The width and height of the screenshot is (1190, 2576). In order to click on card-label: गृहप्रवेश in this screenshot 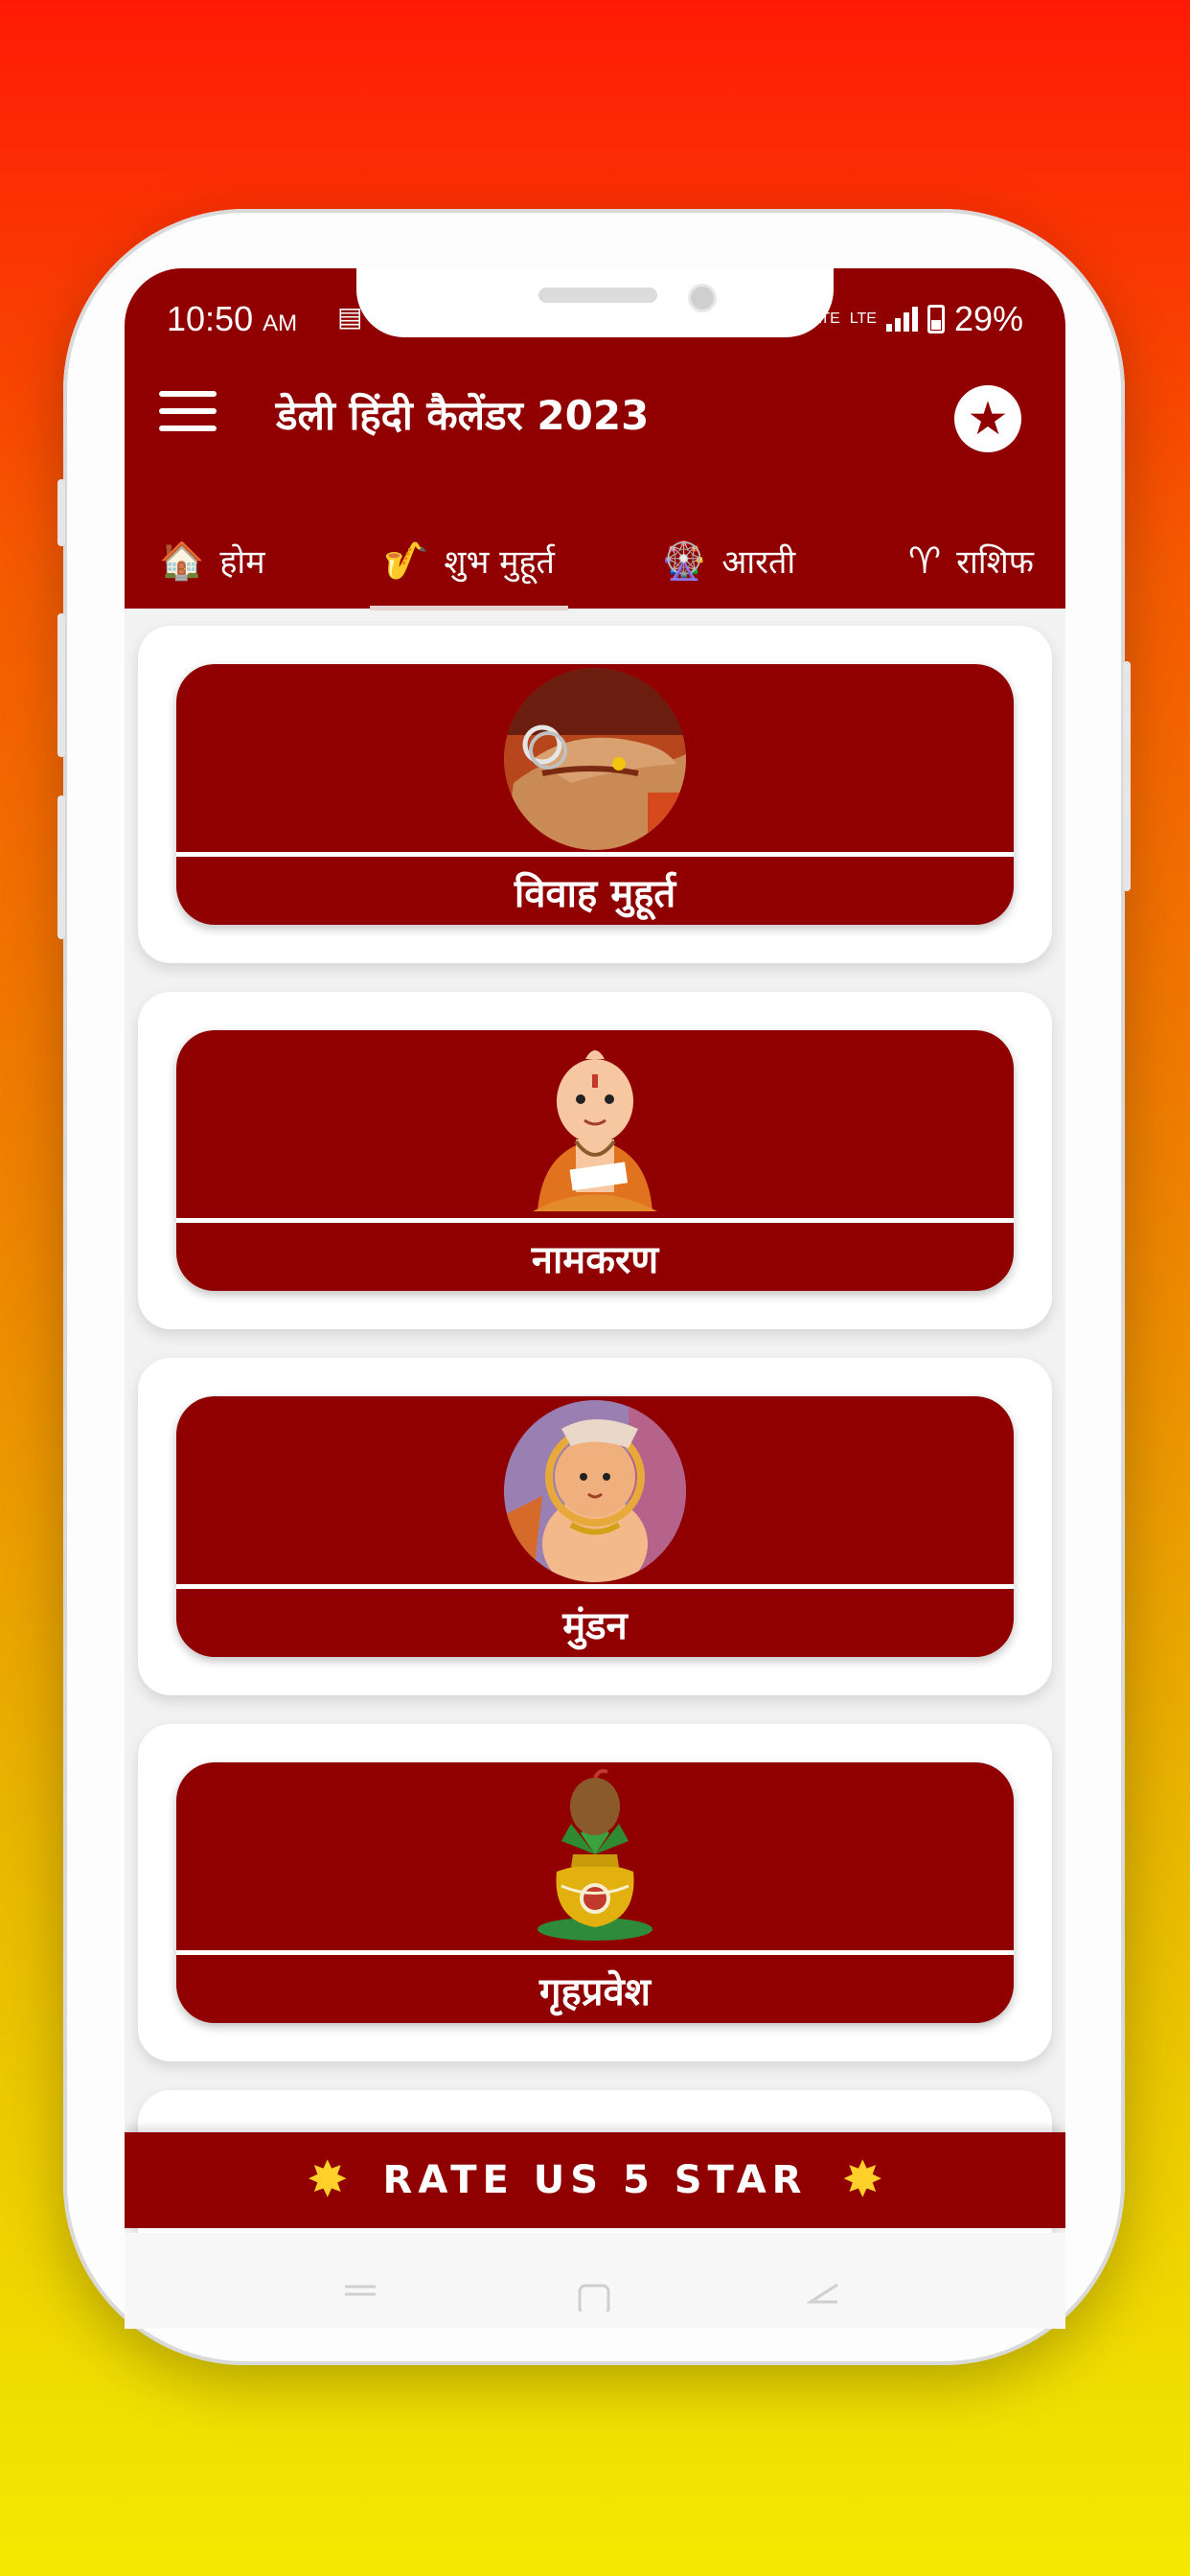, I will do `click(595, 1991)`.